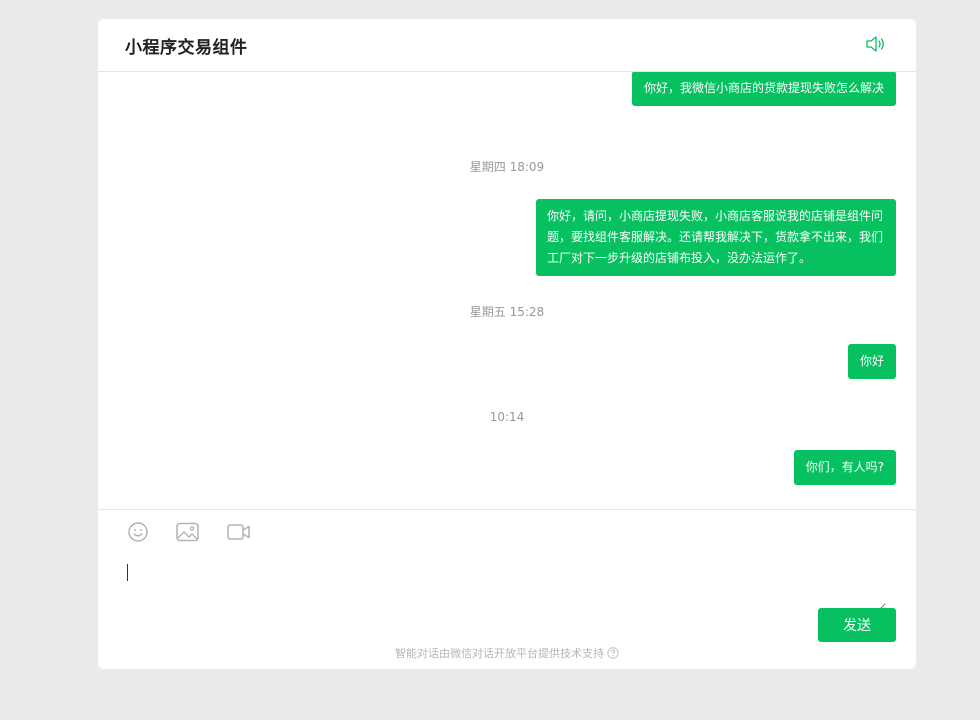  I want to click on message-text: 你好, so click(871, 361).